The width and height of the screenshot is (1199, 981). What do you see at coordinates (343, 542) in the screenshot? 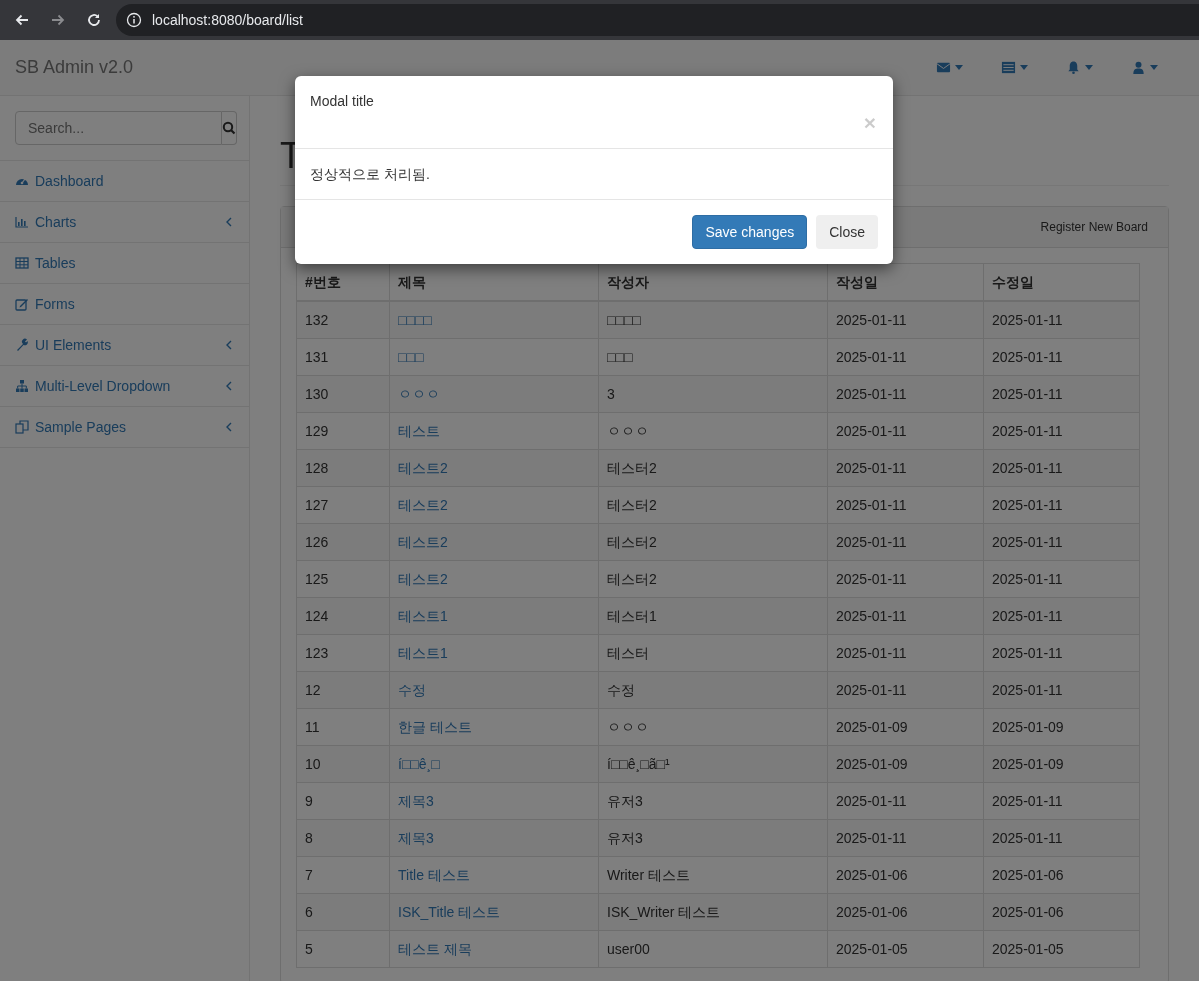
I see `table-cell: 126` at bounding box center [343, 542].